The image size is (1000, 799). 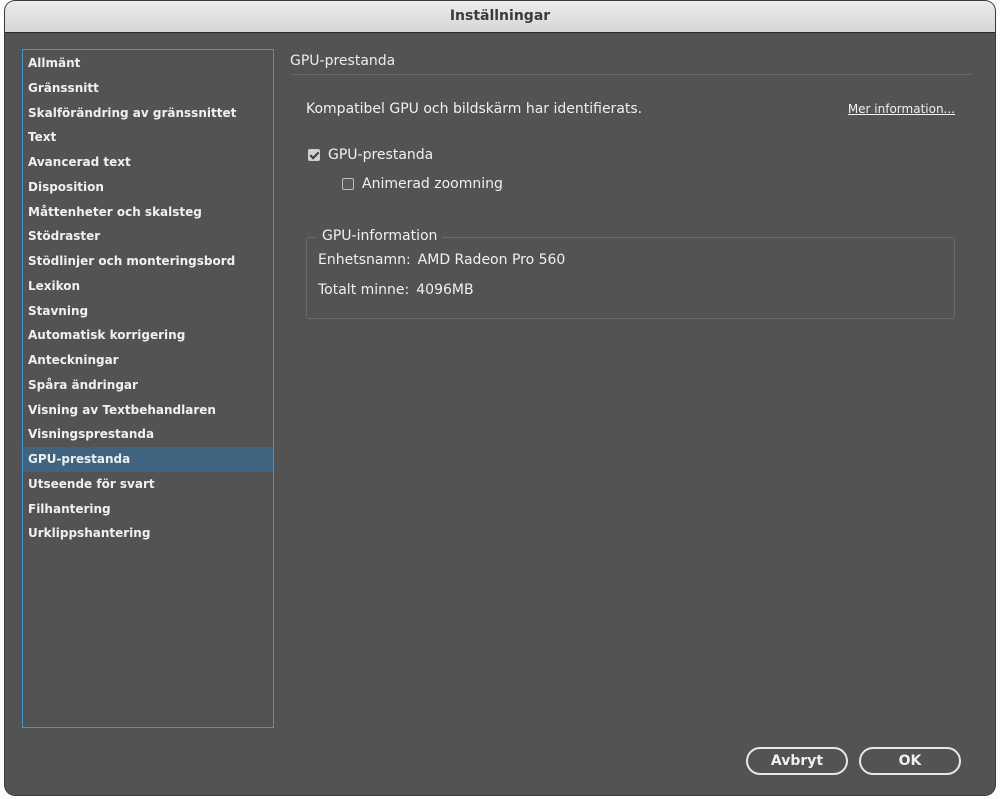 I want to click on gpu-performance-option: GPU-prestanda, so click(x=370, y=155).